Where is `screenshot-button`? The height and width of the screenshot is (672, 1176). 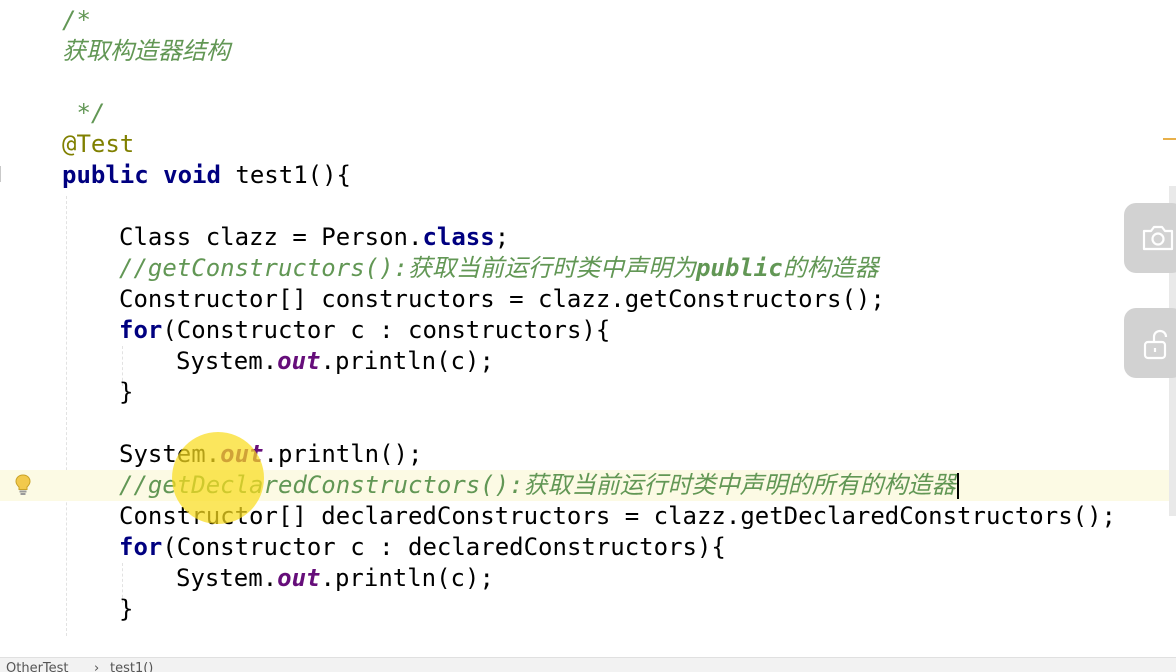 screenshot-button is located at coordinates (1150, 238).